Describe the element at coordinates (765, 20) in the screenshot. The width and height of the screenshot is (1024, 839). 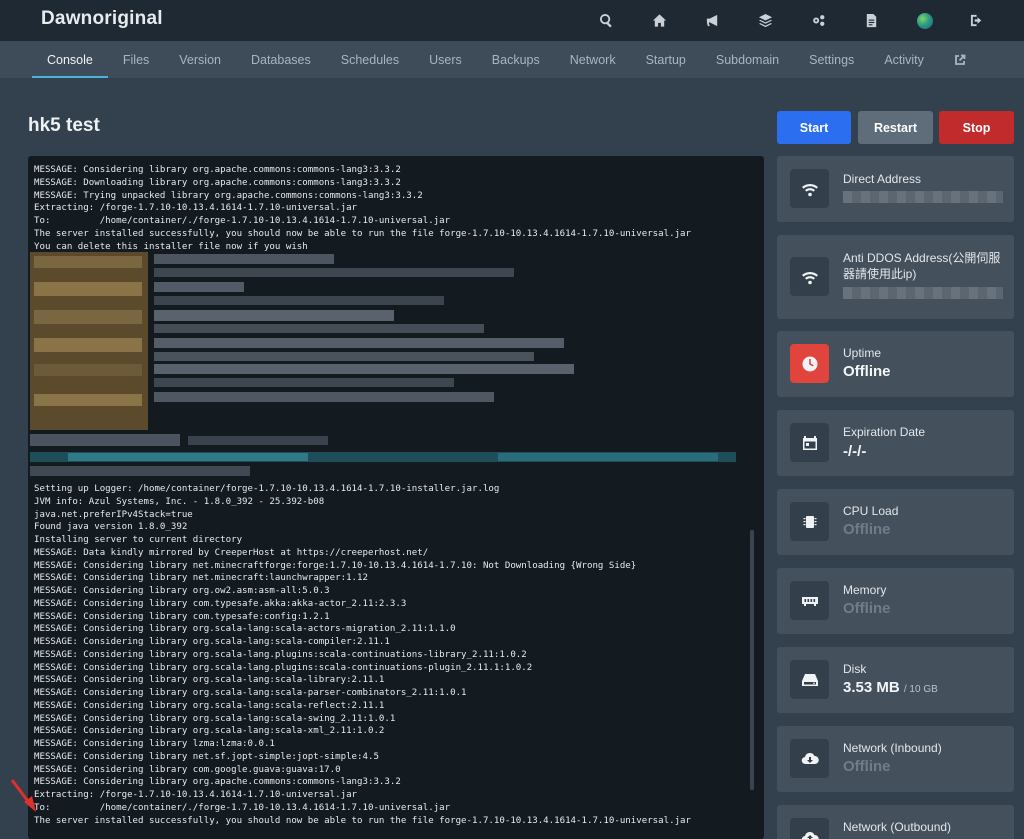
I see `layers-icon` at that location.